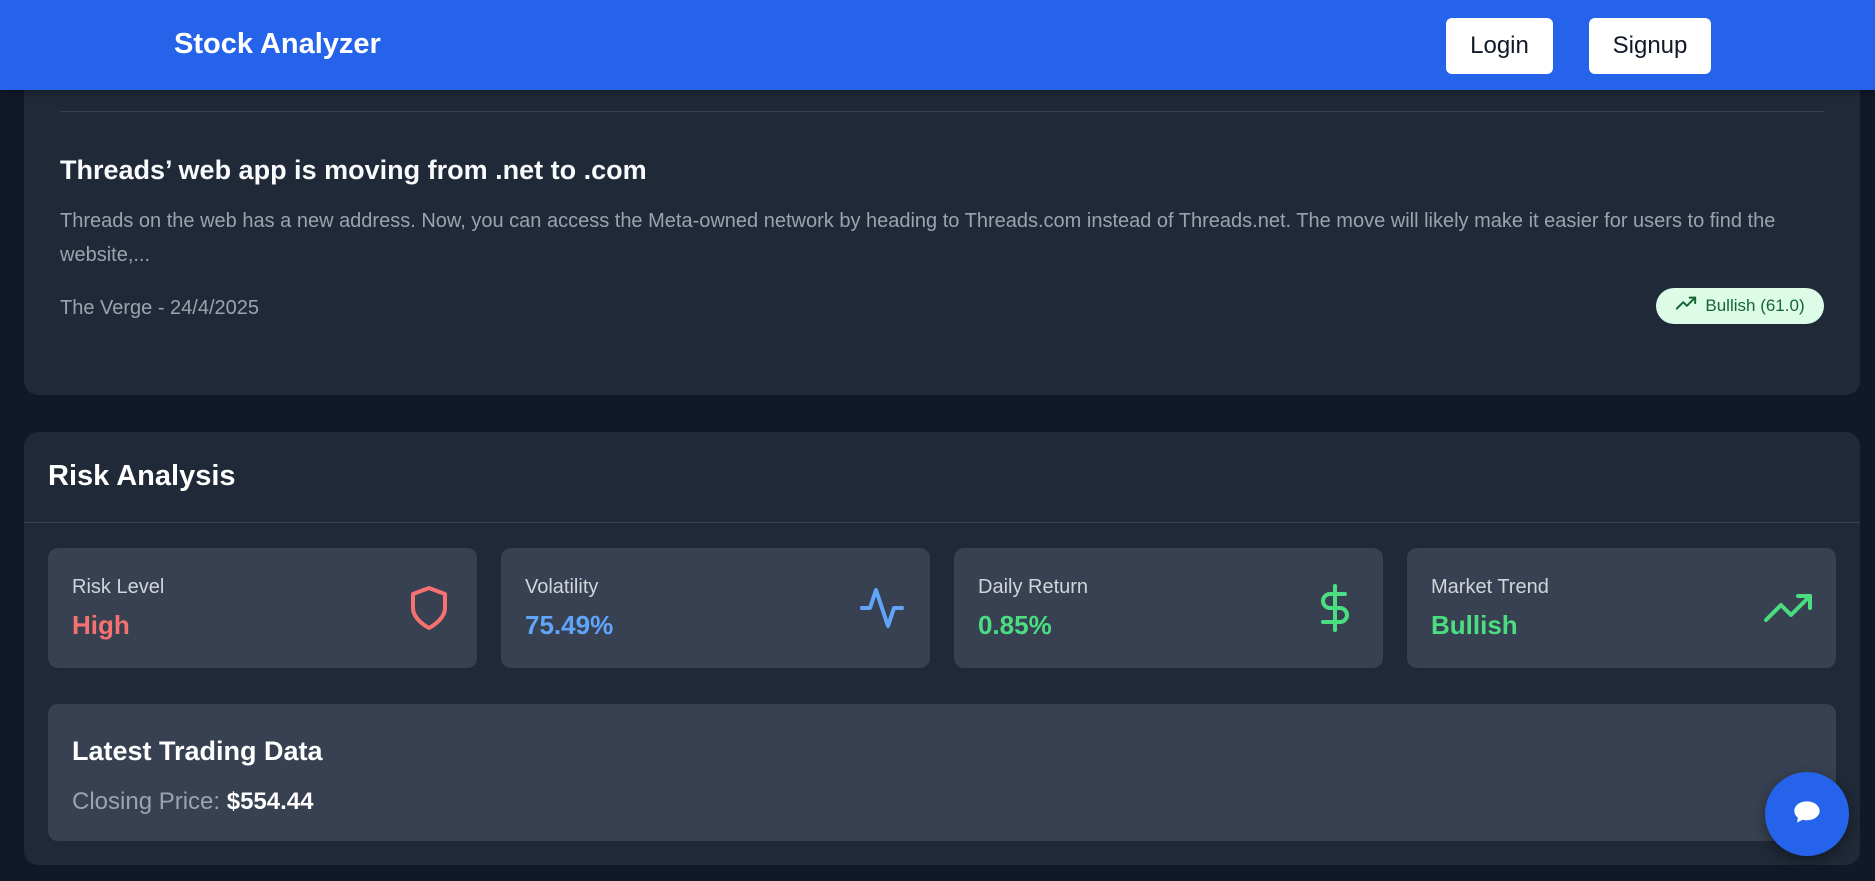 The height and width of the screenshot is (881, 1875). I want to click on metric-label: Daily Return, so click(1033, 587).